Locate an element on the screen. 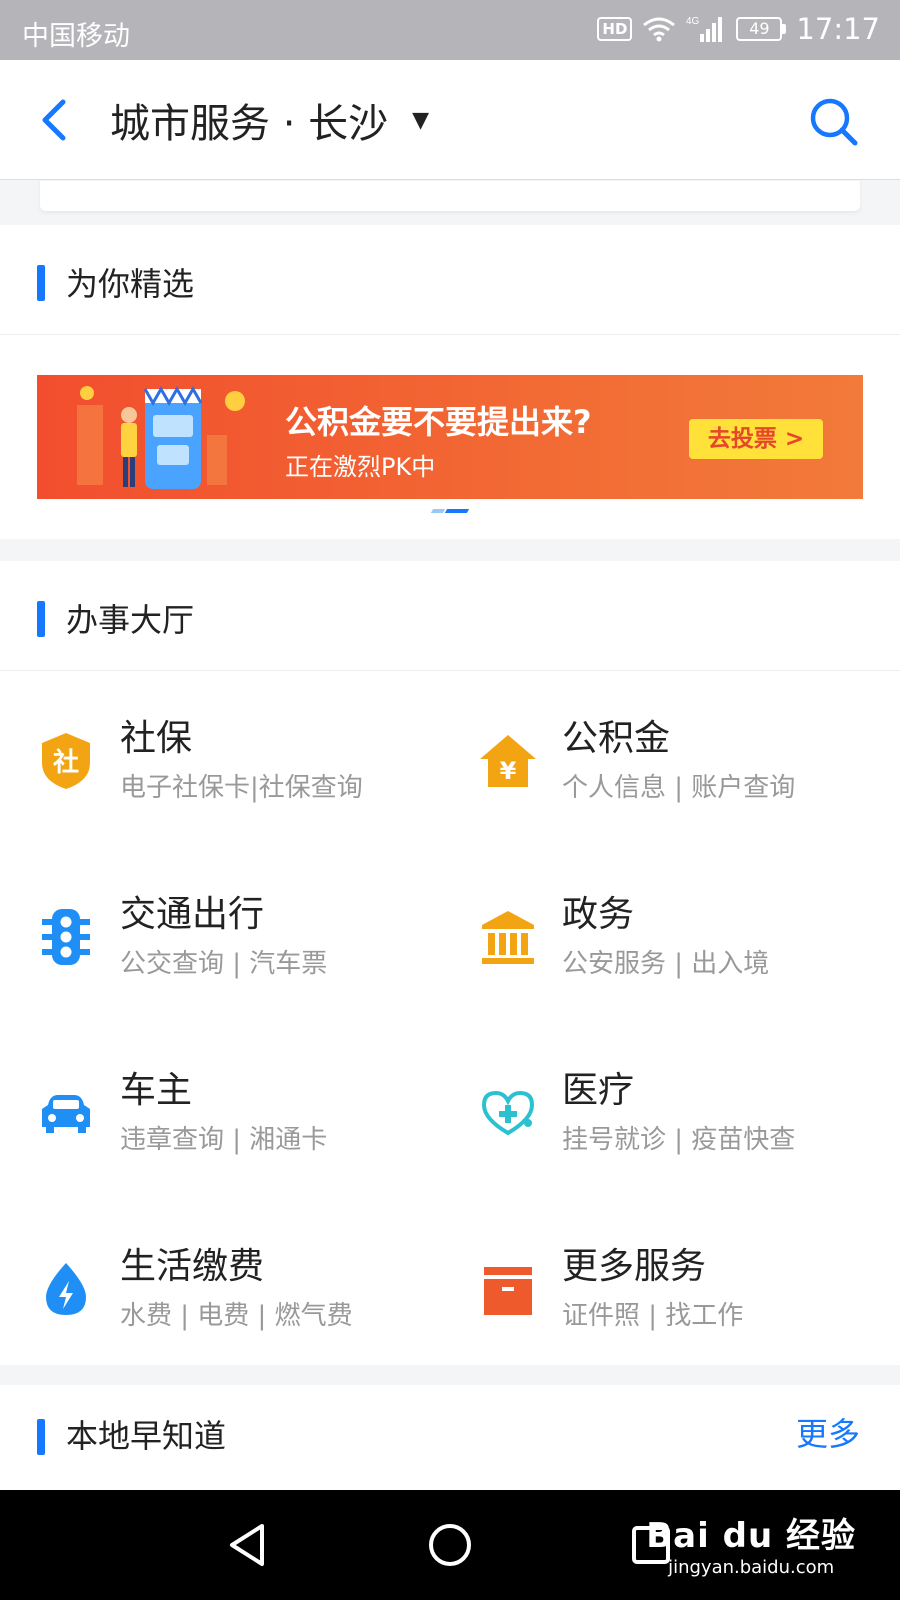 Image resolution: width=900 pixels, height=1600 pixels. government-building-icon is located at coordinates (508, 937).